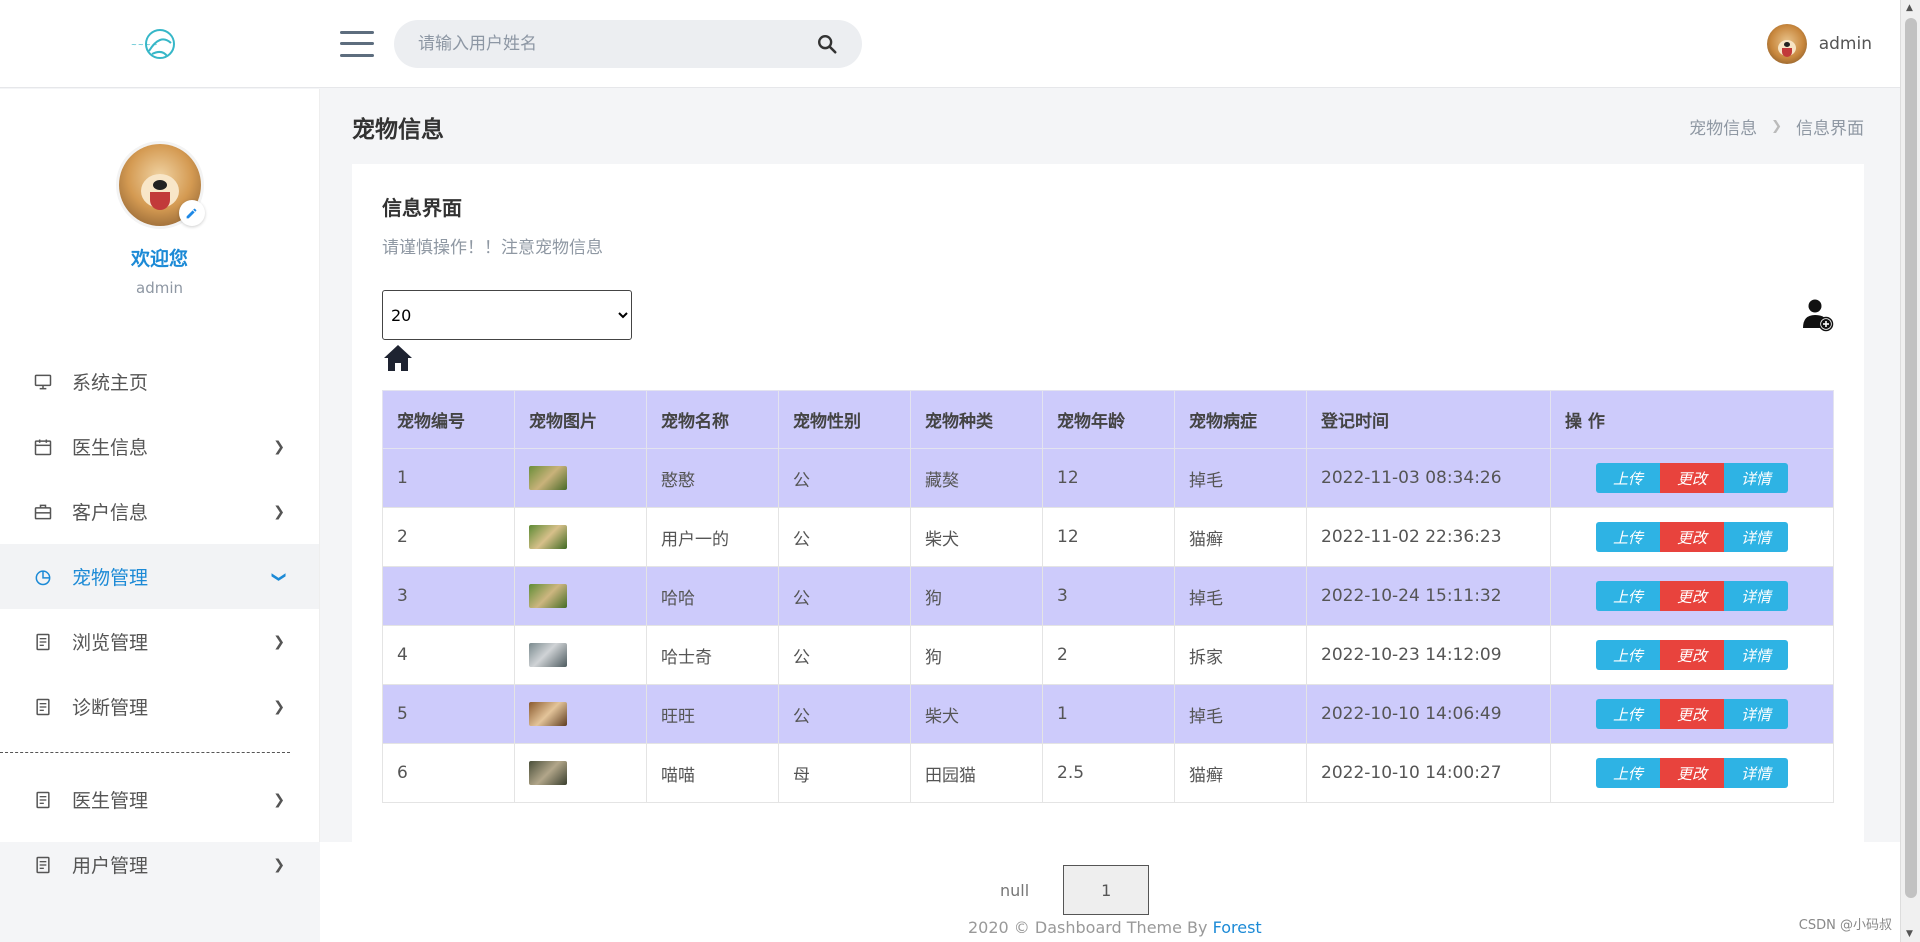 This screenshot has width=1920, height=942. I want to click on profile-avatar, so click(161, 185).